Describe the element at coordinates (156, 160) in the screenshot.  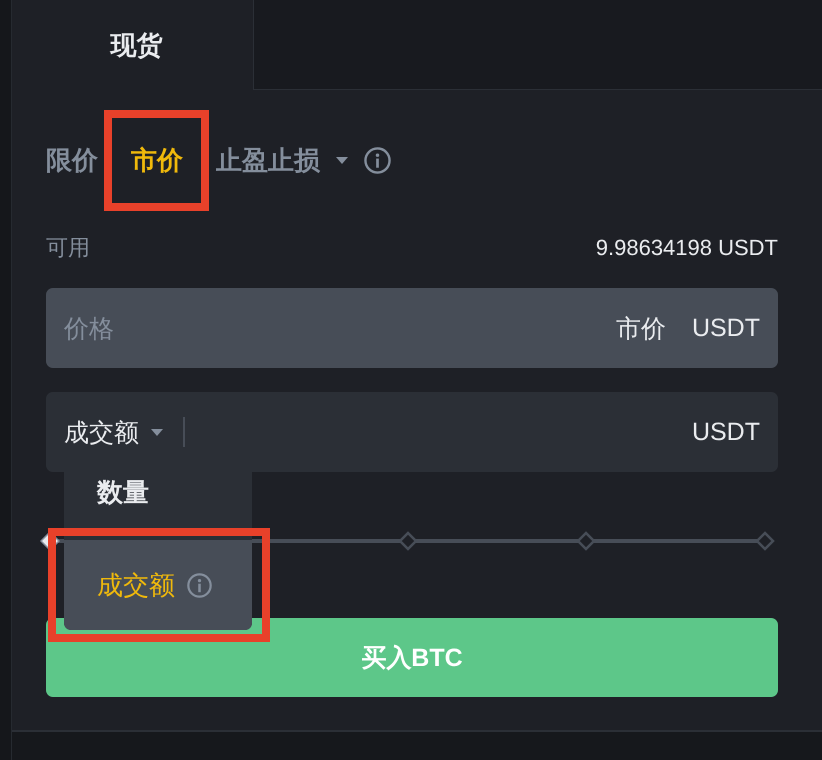
I see `order-type-tab: 市价` at that location.